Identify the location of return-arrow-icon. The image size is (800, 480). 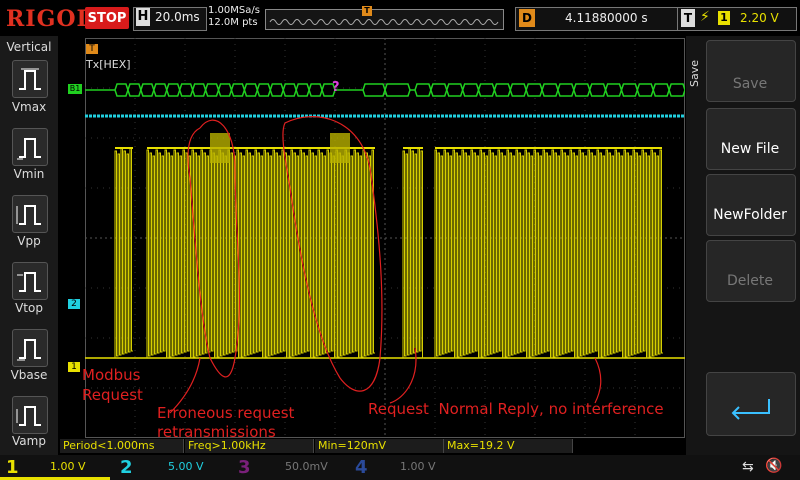
(750, 409).